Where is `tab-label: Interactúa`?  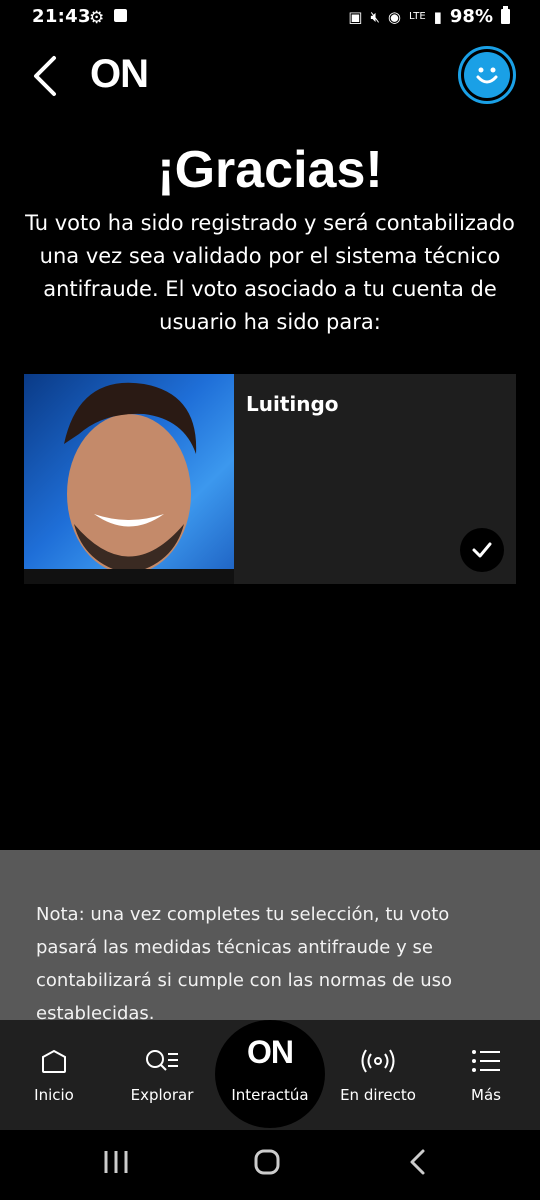 tab-label: Interactúa is located at coordinates (270, 1095).